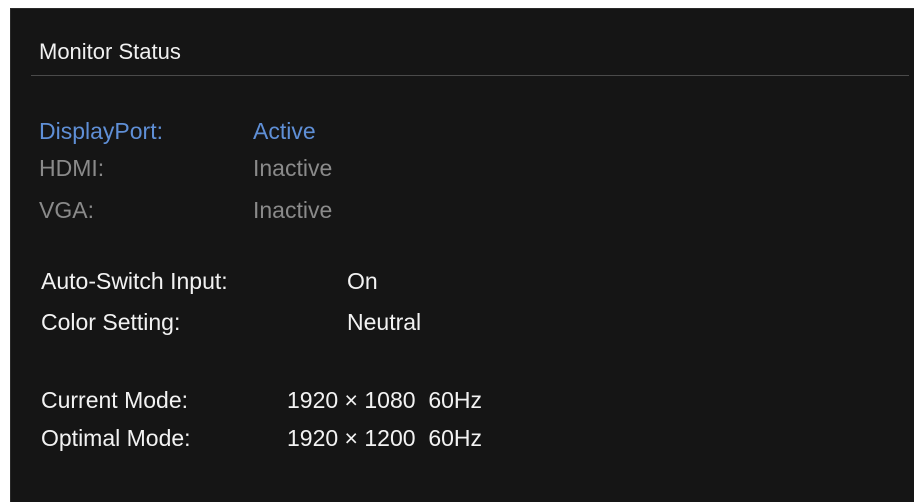 The width and height of the screenshot is (914, 502). What do you see at coordinates (239, 168) in the screenshot?
I see `input-row-hdmi: HDMI: Inactive` at bounding box center [239, 168].